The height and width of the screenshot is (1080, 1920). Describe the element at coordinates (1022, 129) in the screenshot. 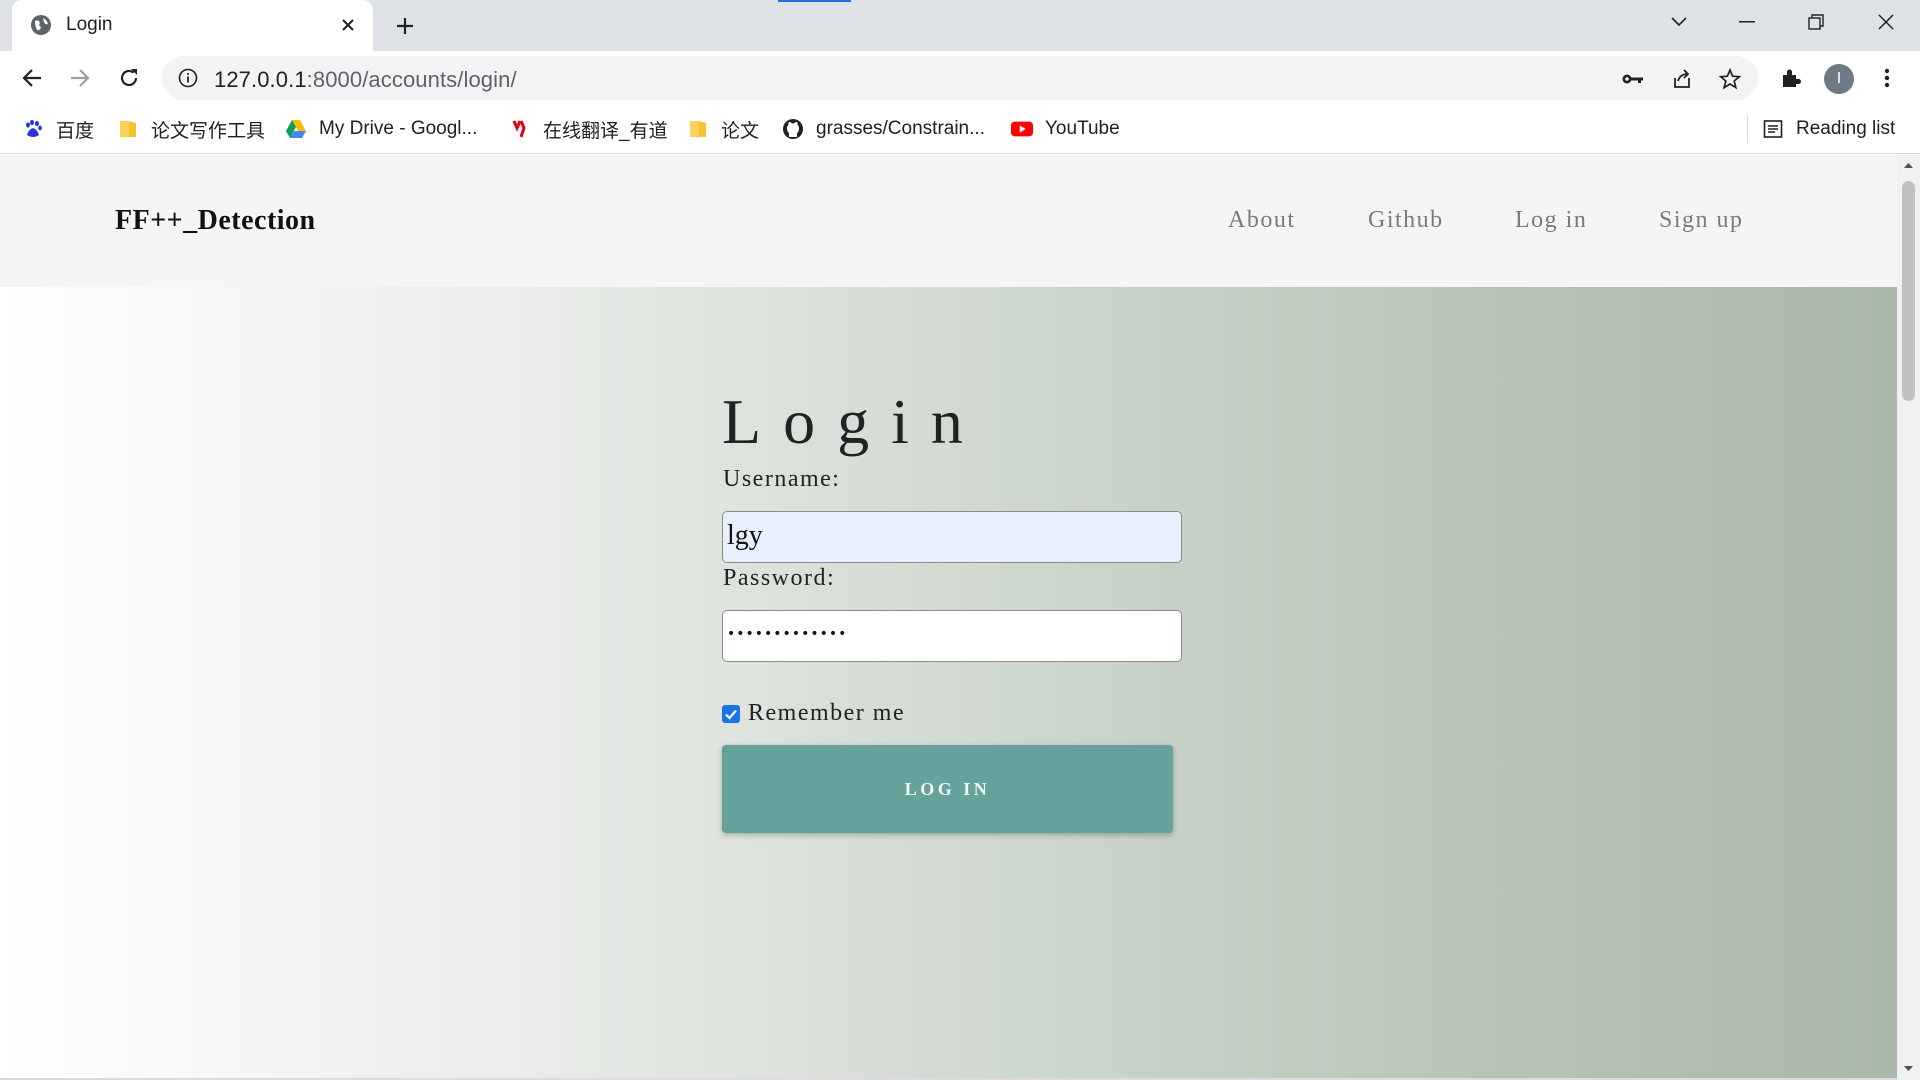

I see `youtube-icon` at that location.